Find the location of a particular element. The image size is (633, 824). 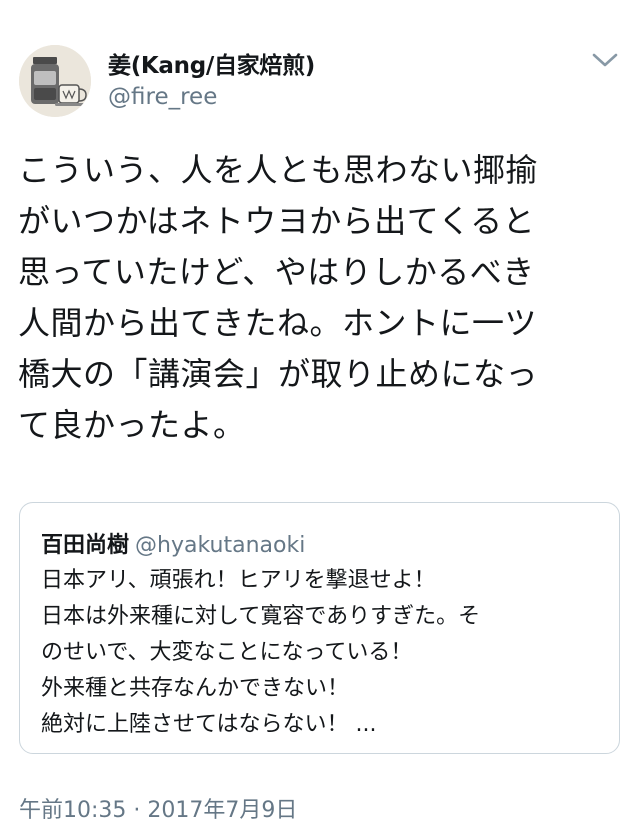

quoted-text-line: 日本アリ、頑張れ！ヒアリを撃退せよ！ is located at coordinates (238, 580).